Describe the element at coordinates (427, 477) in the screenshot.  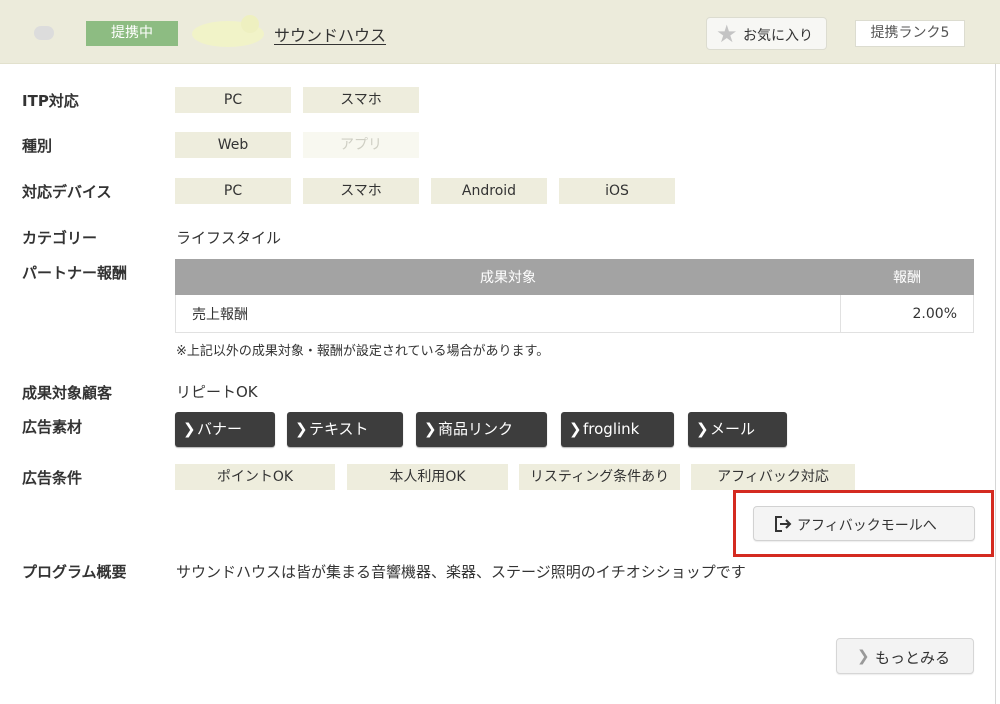
I see `condition-tag: 本人利用OK` at that location.